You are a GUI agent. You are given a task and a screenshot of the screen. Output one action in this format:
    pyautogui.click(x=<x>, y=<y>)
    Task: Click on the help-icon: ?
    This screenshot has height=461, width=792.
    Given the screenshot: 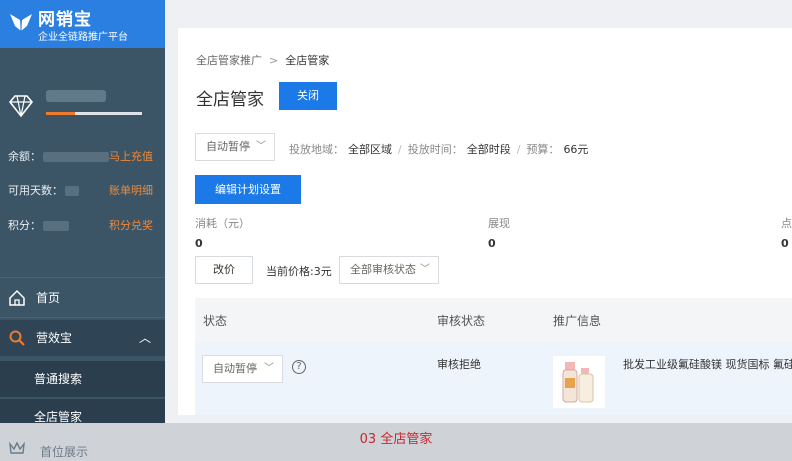 What is the action you would take?
    pyautogui.click(x=299, y=367)
    